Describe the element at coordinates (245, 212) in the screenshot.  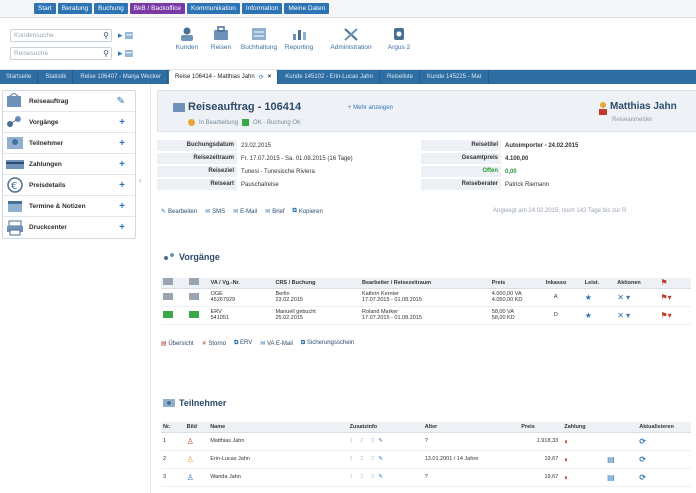
I see `email-button: ✉ E-Mail` at that location.